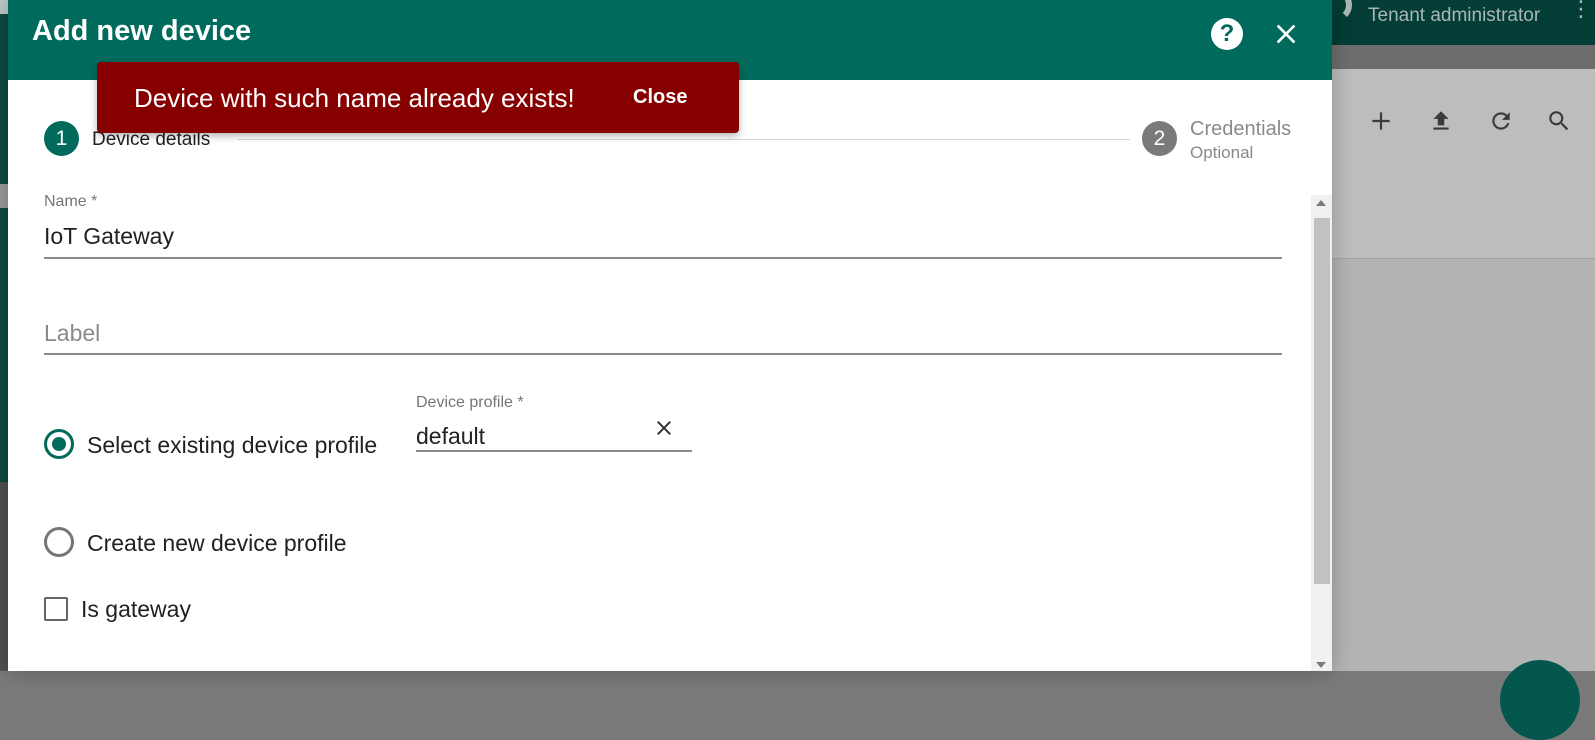  Describe the element at coordinates (663, 258) in the screenshot. I see `name-input-underline` at that location.